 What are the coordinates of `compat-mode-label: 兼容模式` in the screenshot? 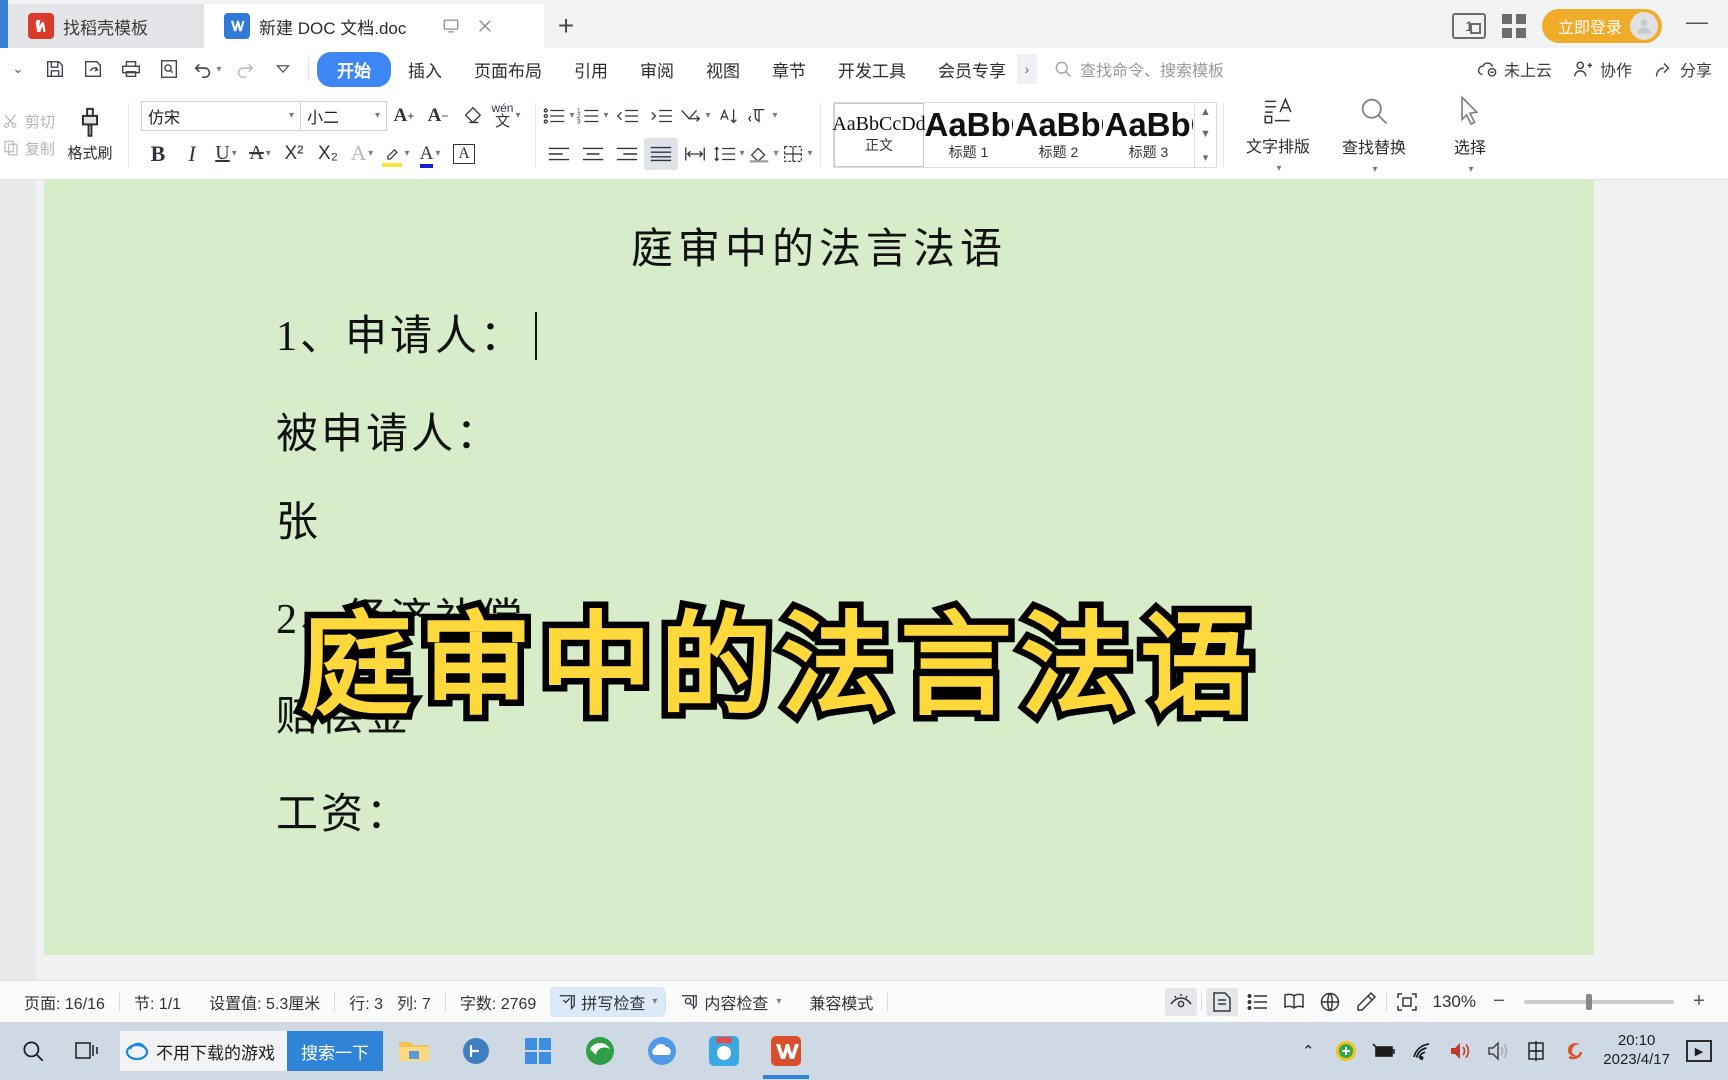 It's located at (841, 1002).